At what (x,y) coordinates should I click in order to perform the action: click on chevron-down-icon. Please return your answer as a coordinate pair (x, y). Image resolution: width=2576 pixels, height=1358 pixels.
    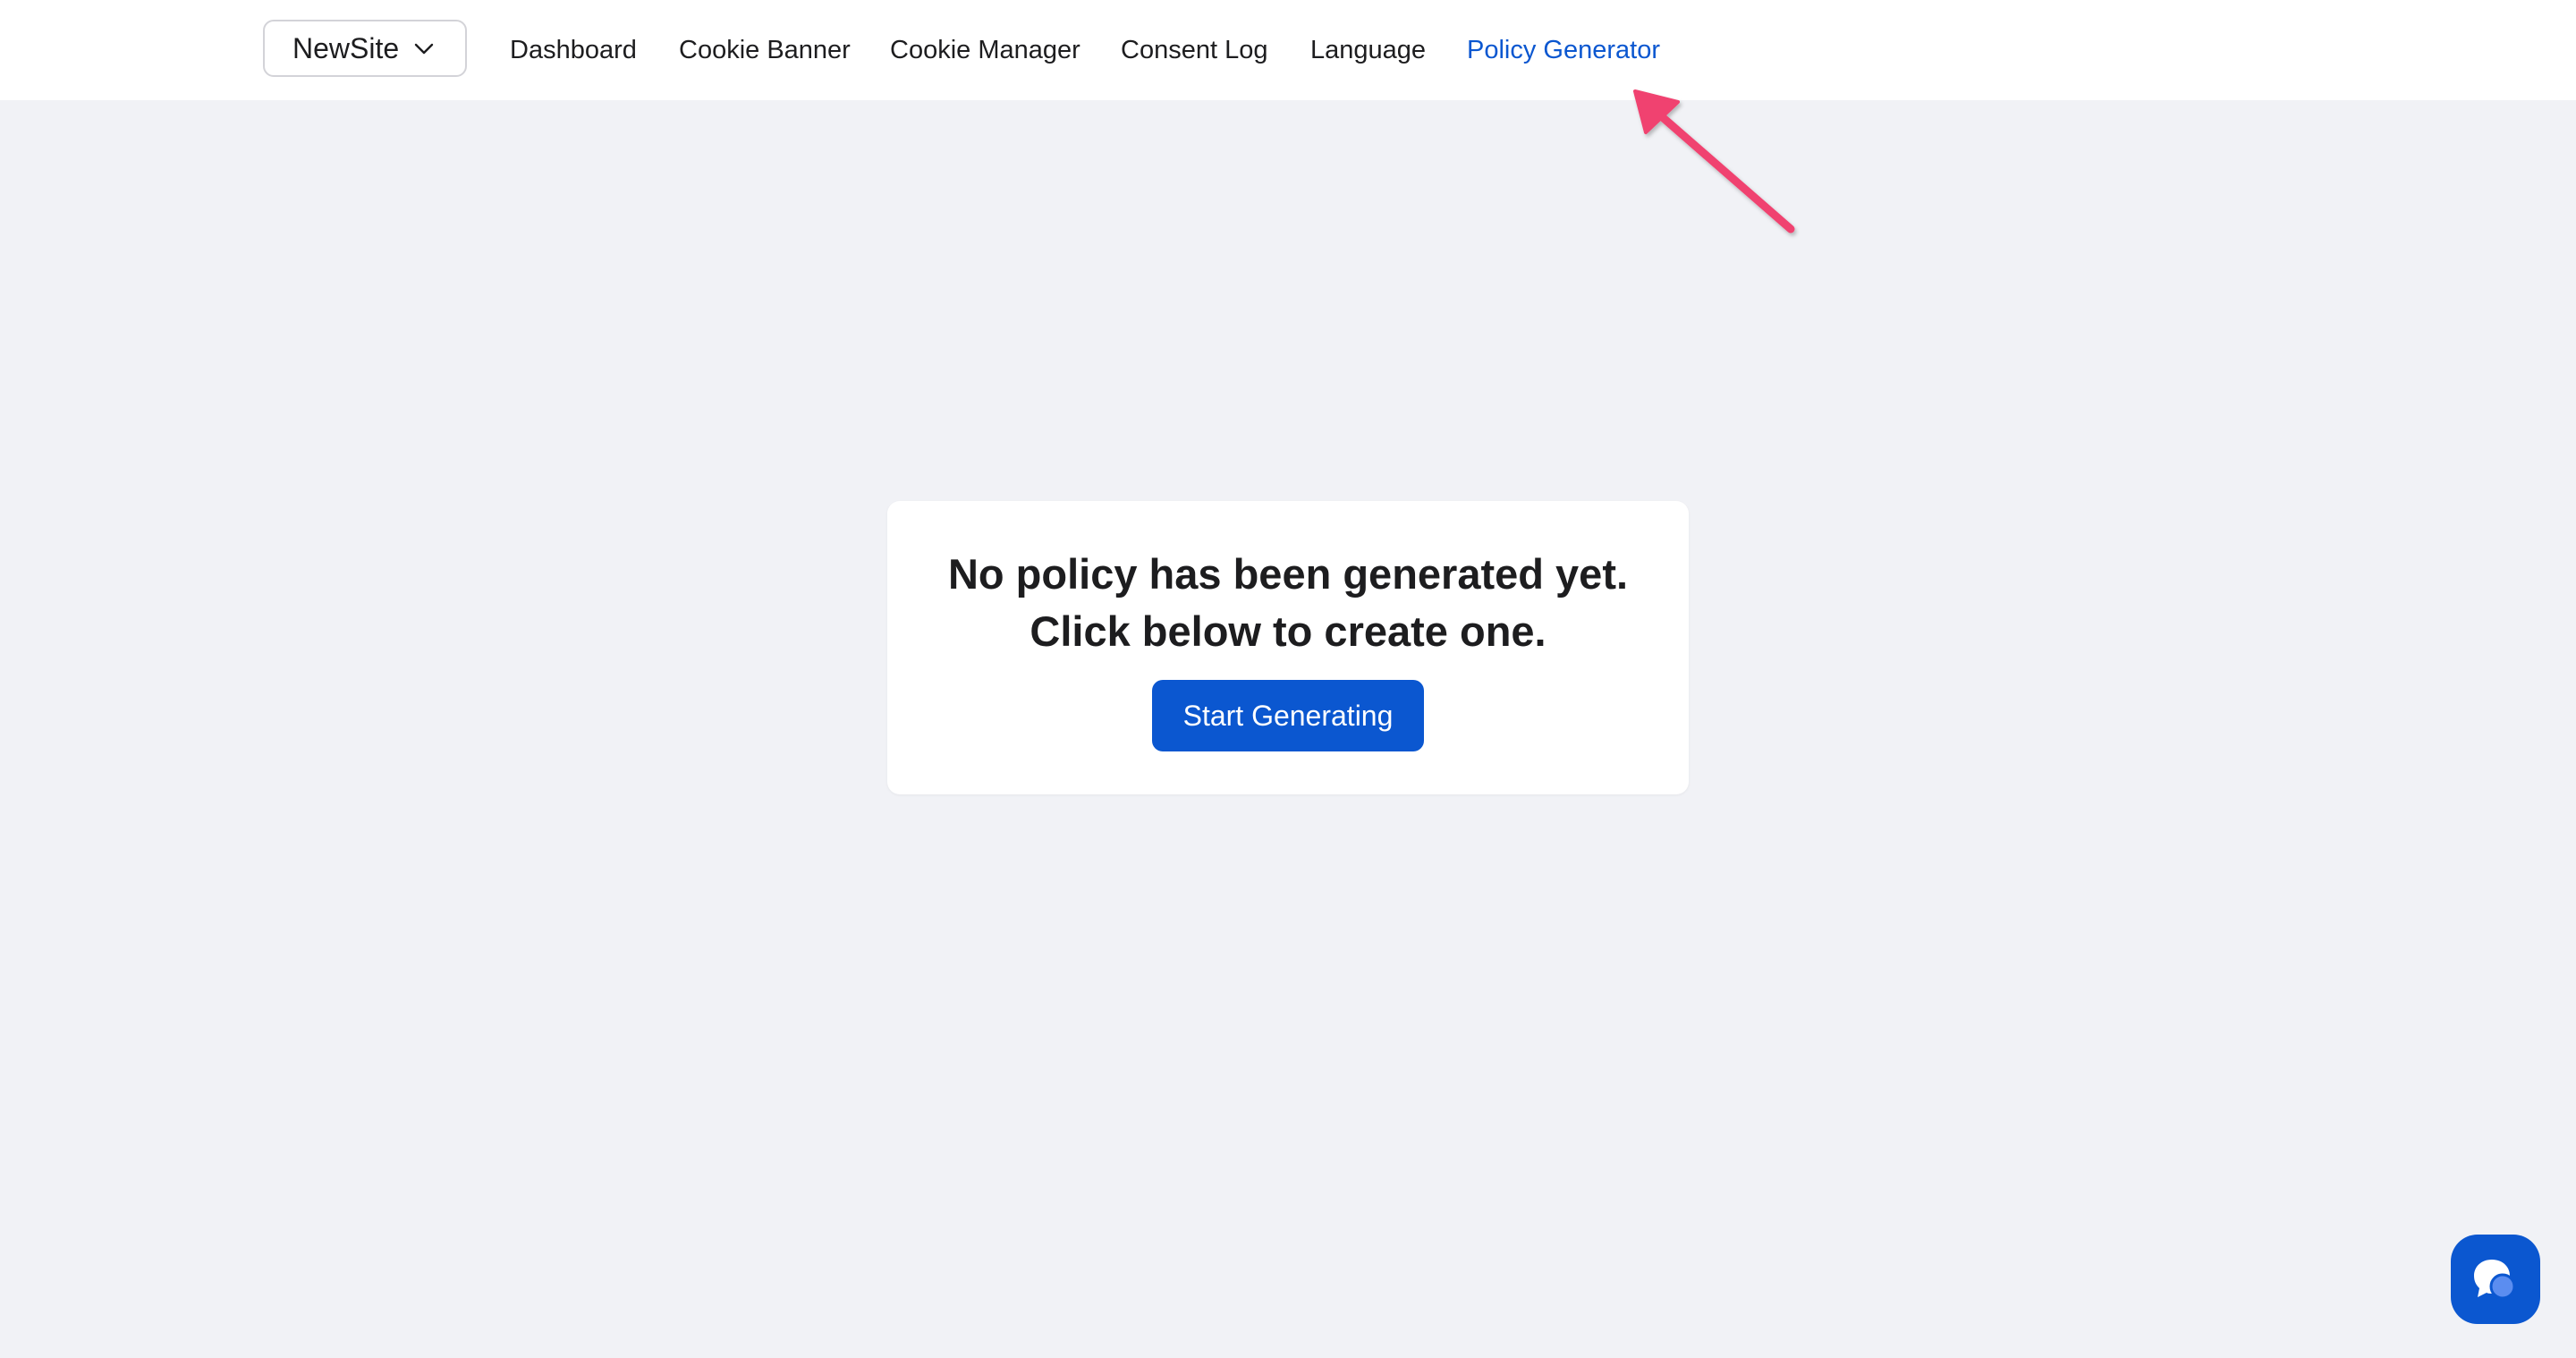
    Looking at the image, I should click on (424, 49).